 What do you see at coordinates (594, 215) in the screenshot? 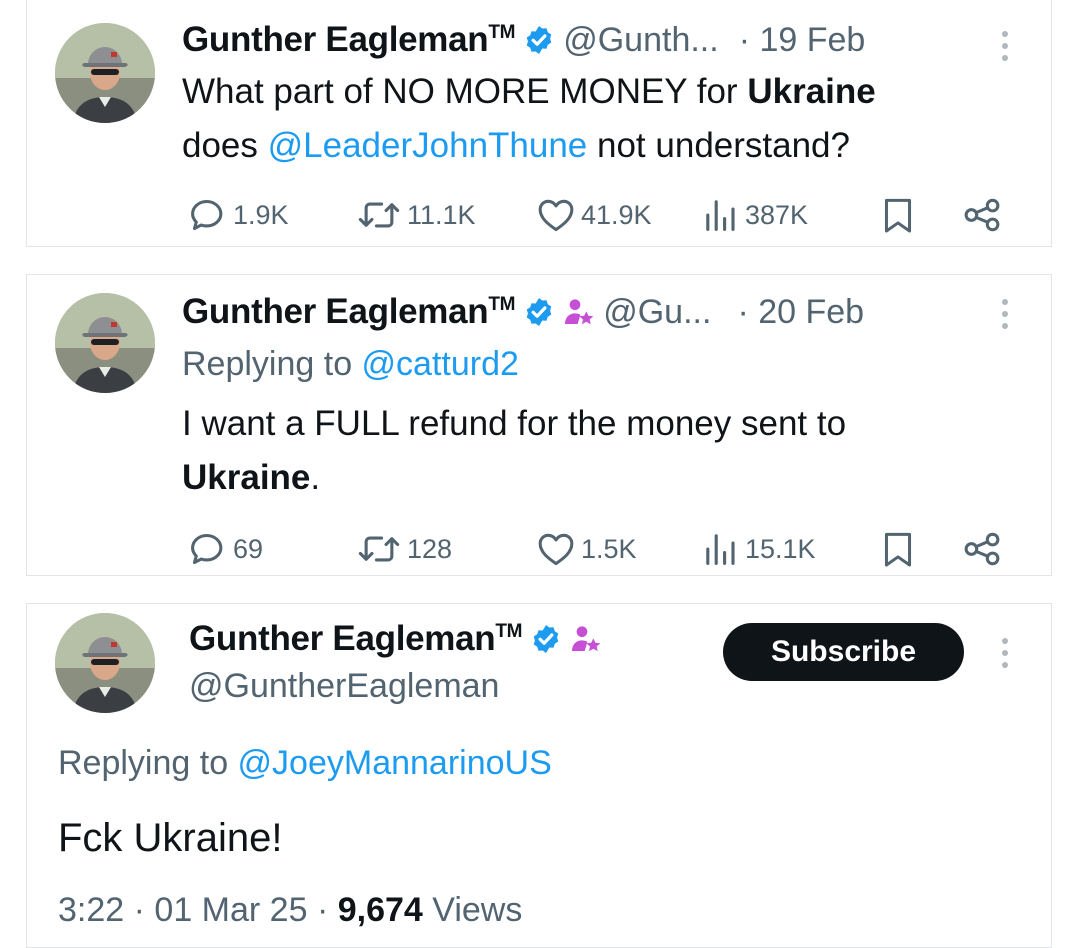
I see `like-button: 41.9K` at bounding box center [594, 215].